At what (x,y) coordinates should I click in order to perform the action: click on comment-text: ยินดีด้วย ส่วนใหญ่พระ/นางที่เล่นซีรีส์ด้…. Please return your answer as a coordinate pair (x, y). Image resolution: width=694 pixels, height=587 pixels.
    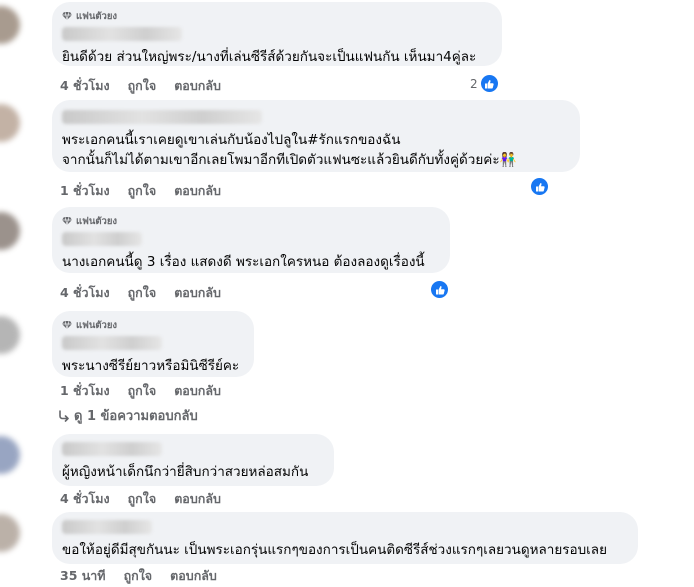
    Looking at the image, I should click on (269, 57).